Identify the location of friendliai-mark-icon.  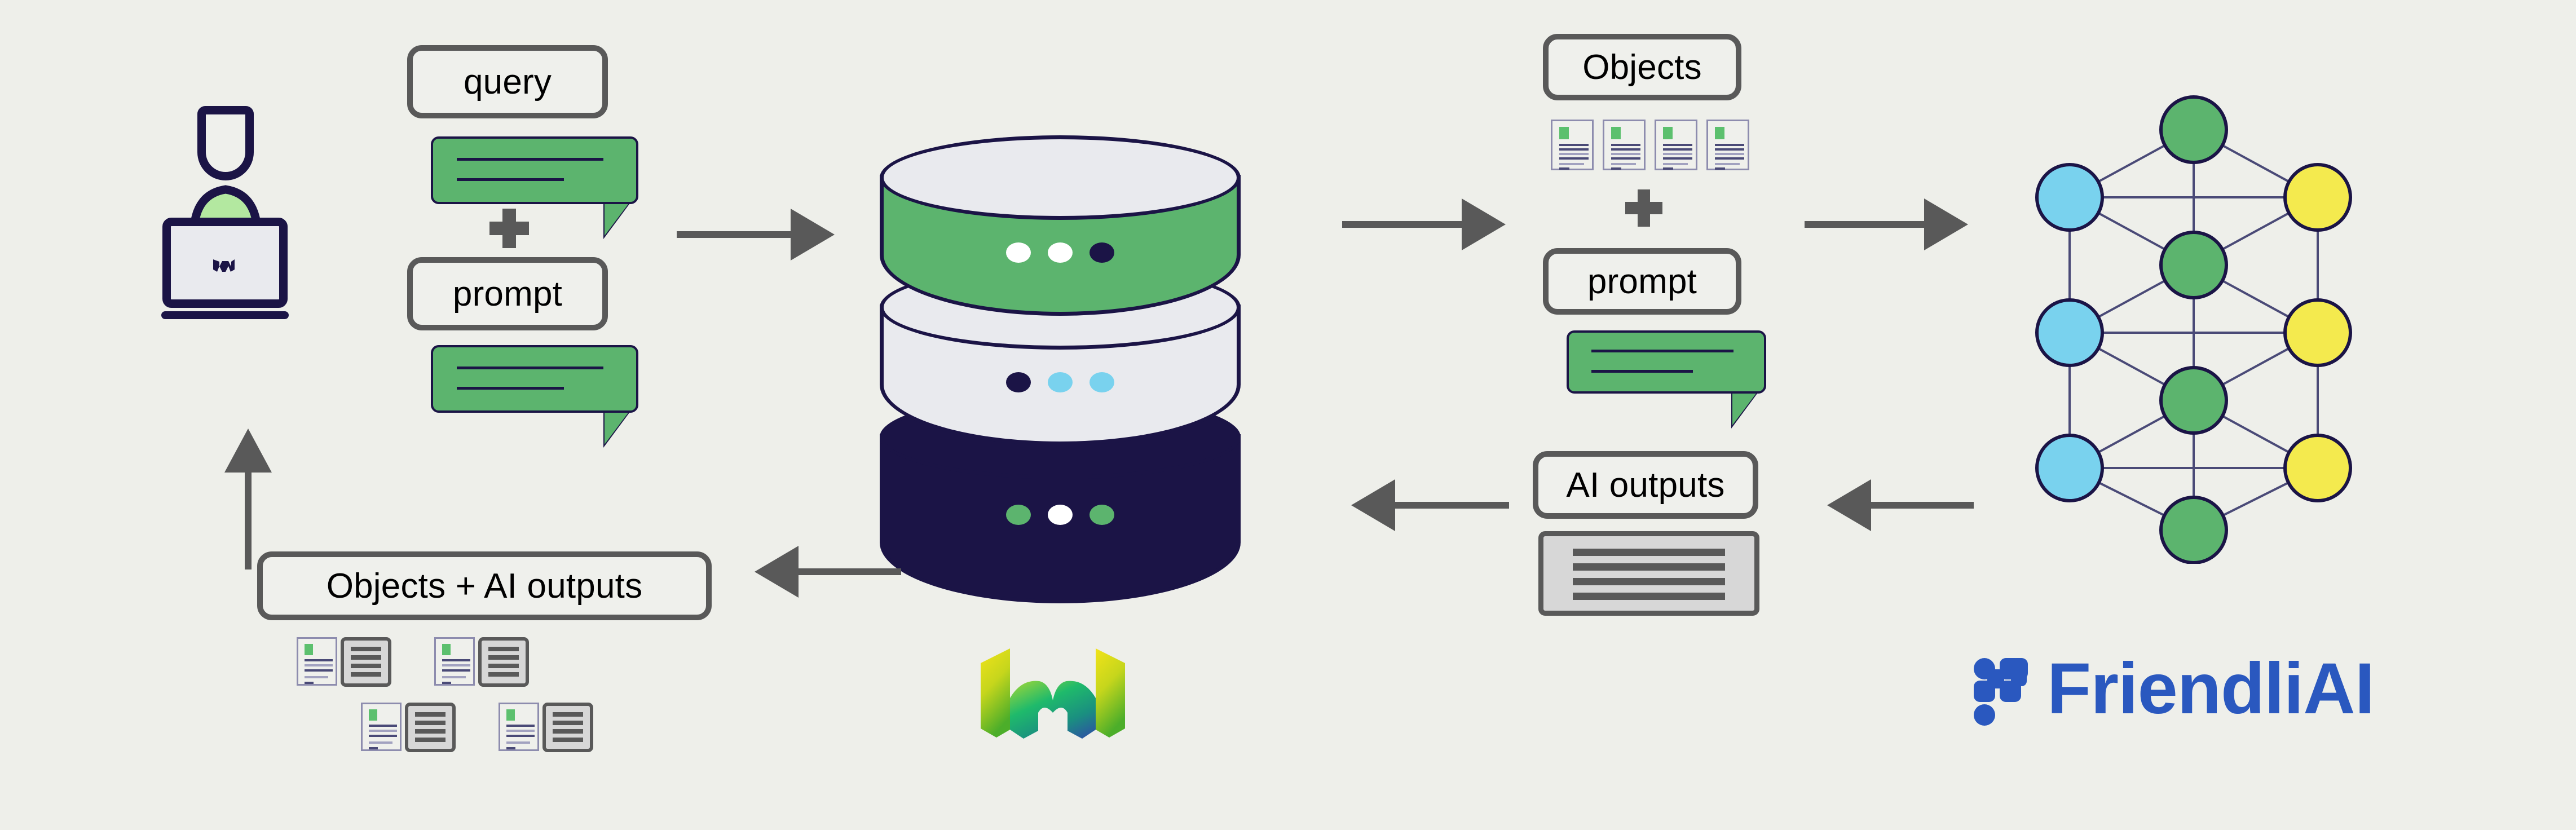
(2001, 691).